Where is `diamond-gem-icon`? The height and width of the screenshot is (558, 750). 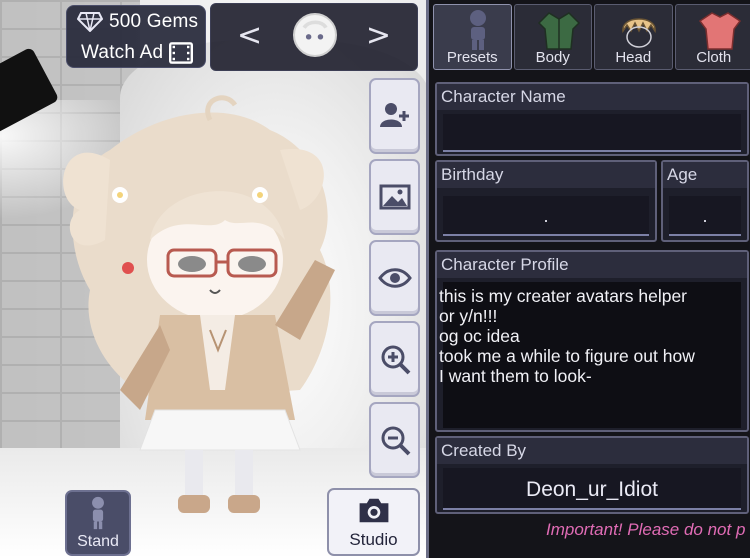
diamond-gem-icon is located at coordinates (90, 21).